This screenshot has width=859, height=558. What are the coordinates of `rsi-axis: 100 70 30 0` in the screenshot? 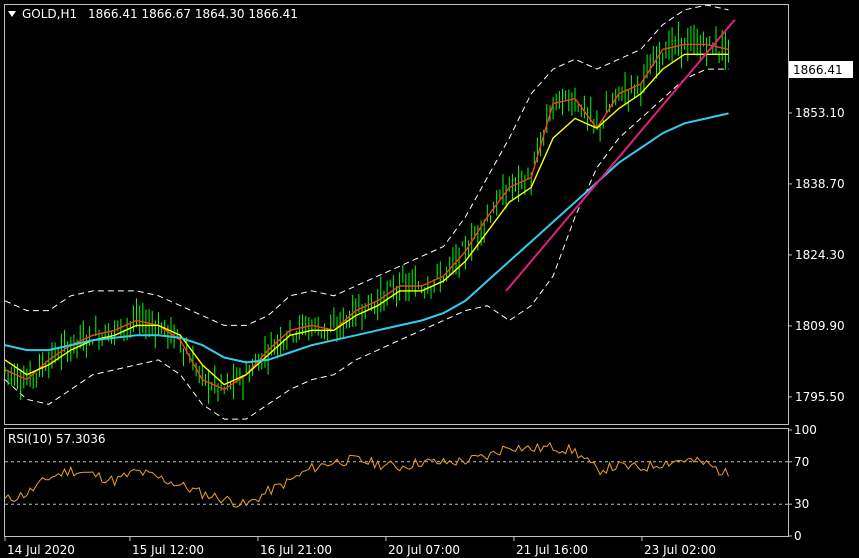 It's located at (802, 483).